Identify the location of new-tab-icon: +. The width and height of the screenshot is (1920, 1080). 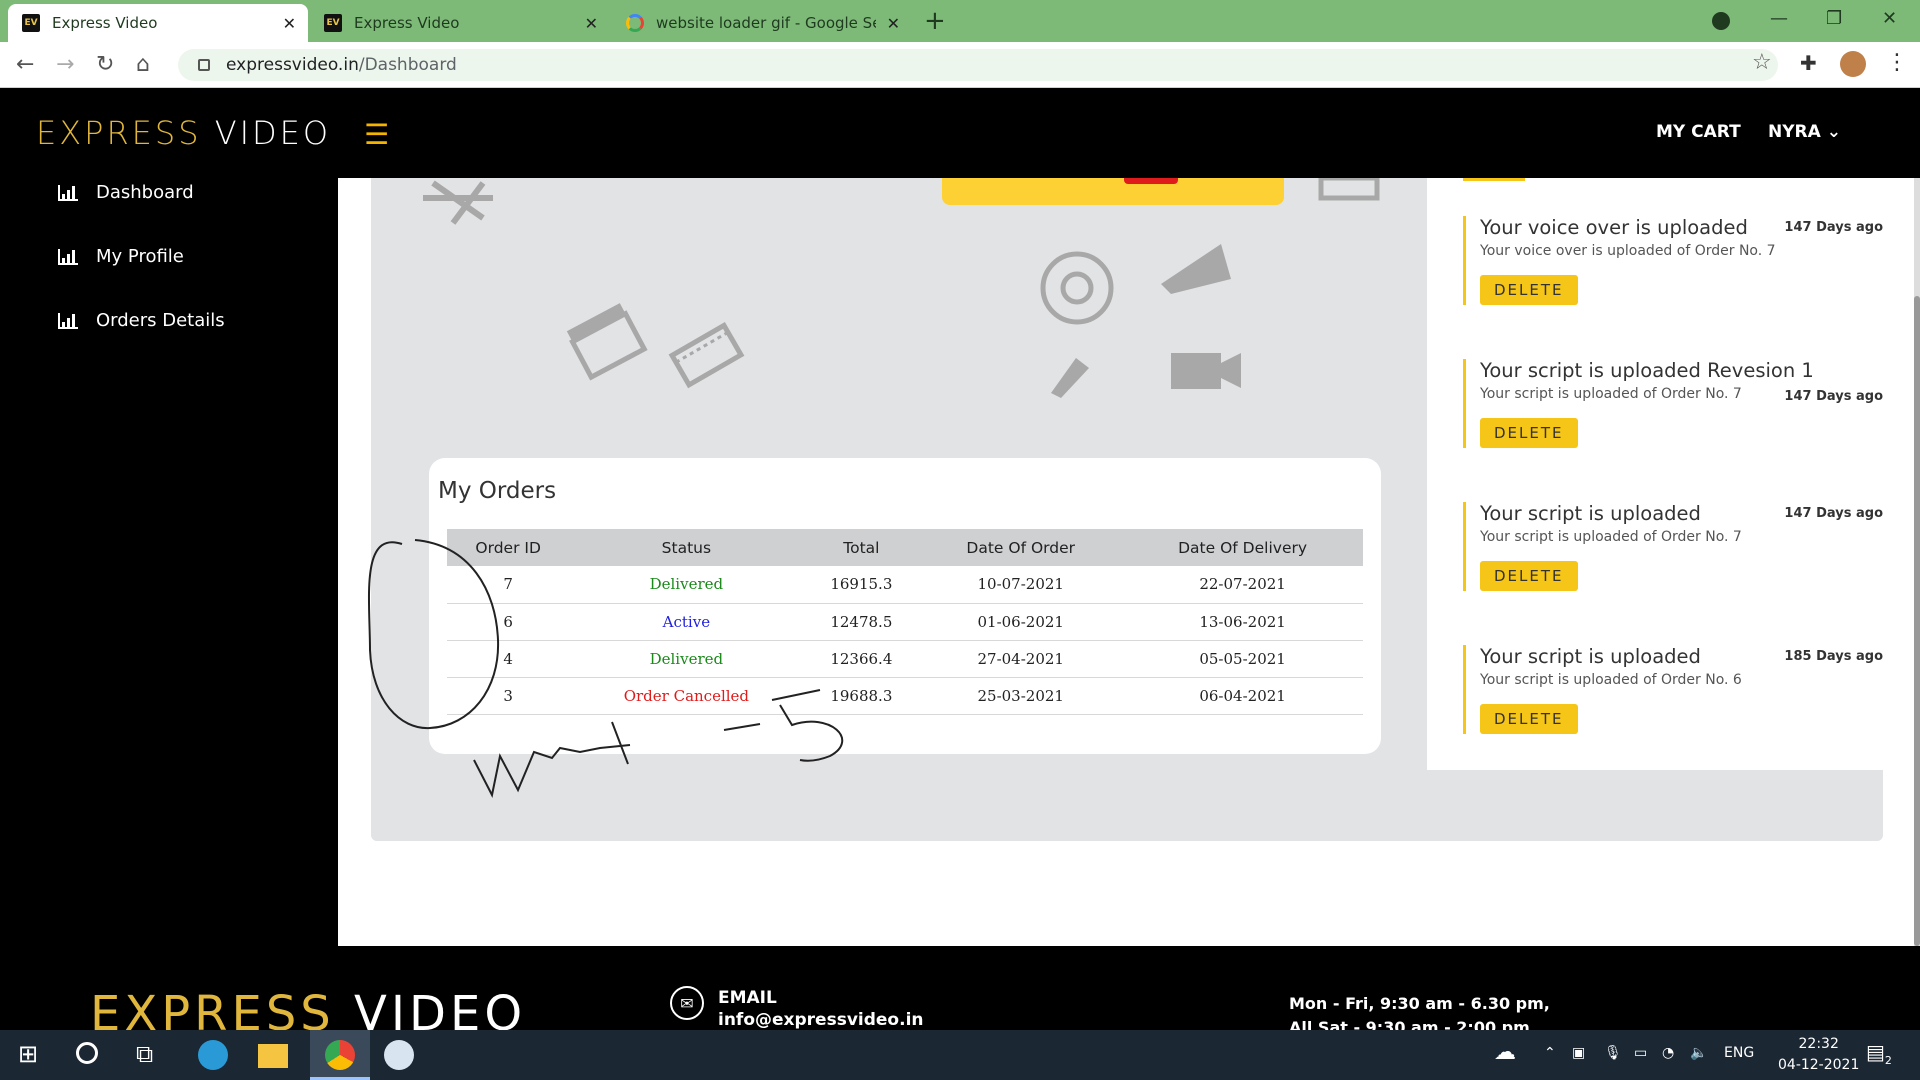
(935, 21).